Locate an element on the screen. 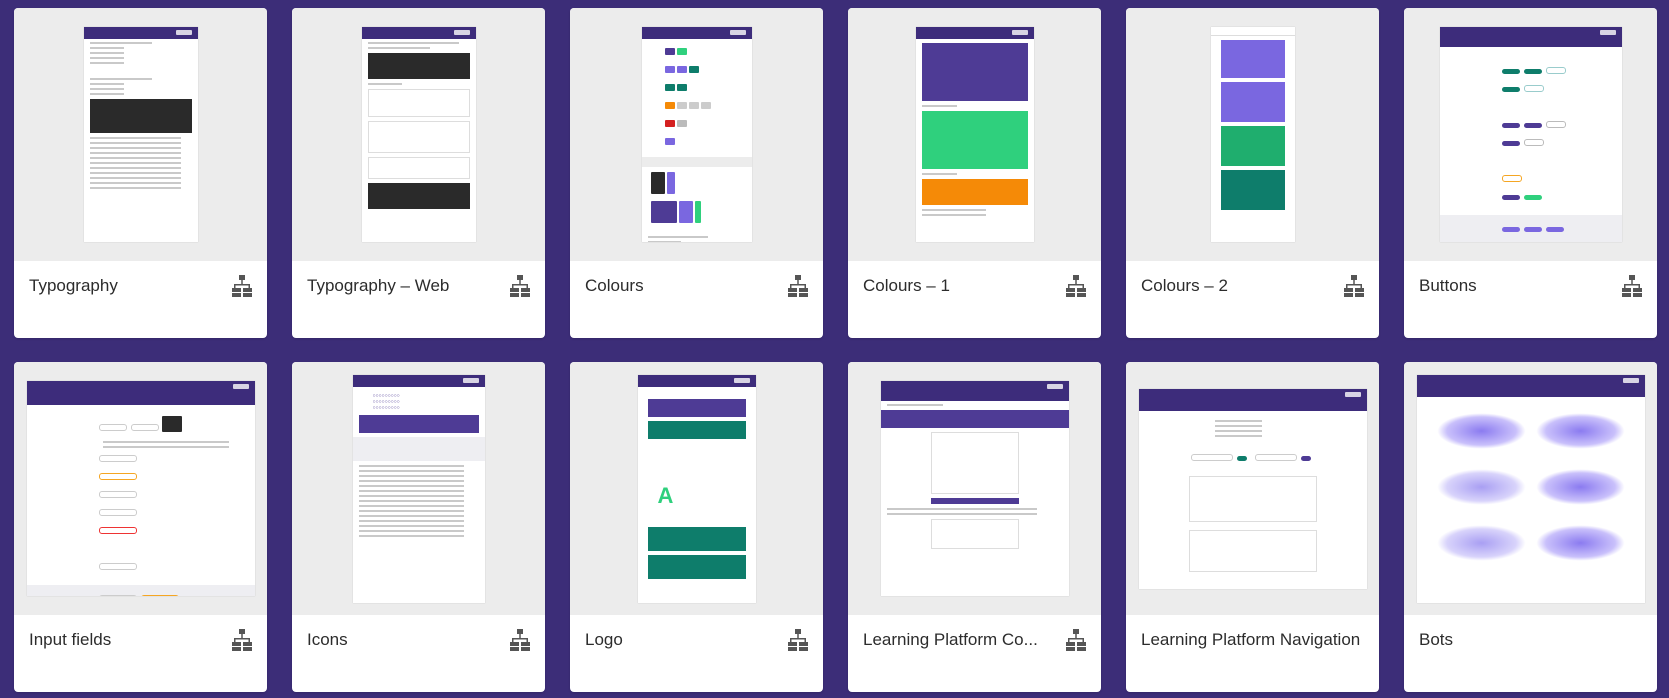 The image size is (1669, 698). artboard-card-typography-web: Typography – Web is located at coordinates (418, 173).